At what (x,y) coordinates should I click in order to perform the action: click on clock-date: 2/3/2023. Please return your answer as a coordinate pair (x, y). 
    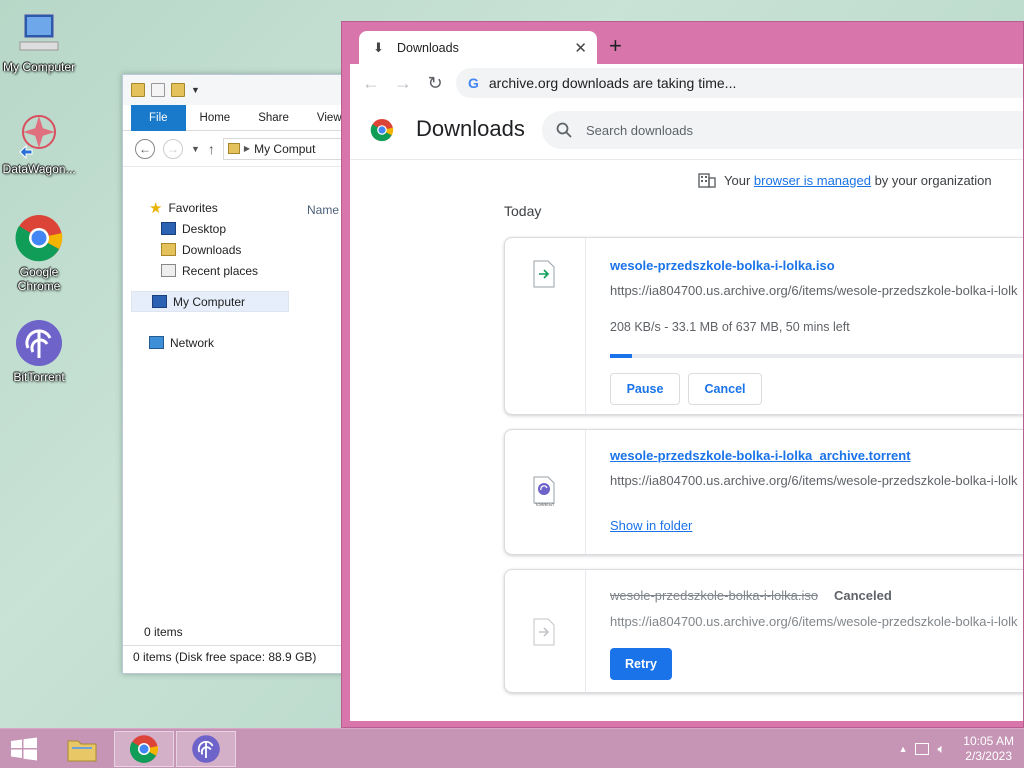
    Looking at the image, I should click on (988, 756).